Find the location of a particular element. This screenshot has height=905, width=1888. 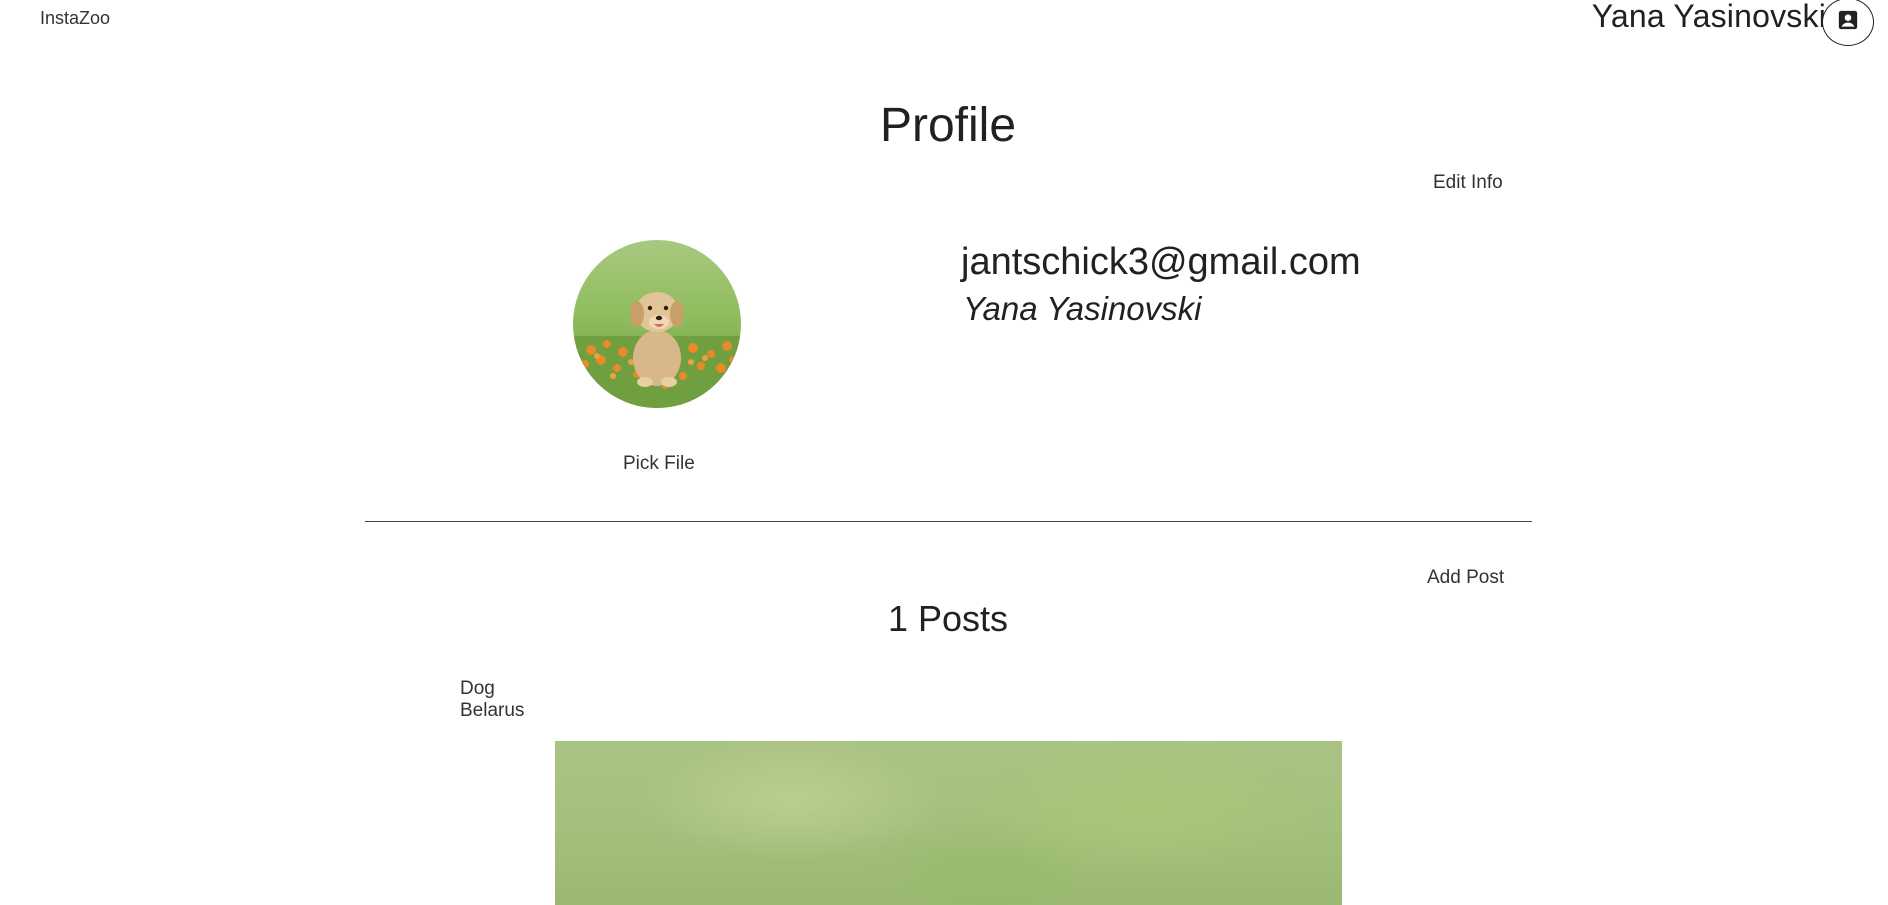

post-title: Dog is located at coordinates (477, 688).